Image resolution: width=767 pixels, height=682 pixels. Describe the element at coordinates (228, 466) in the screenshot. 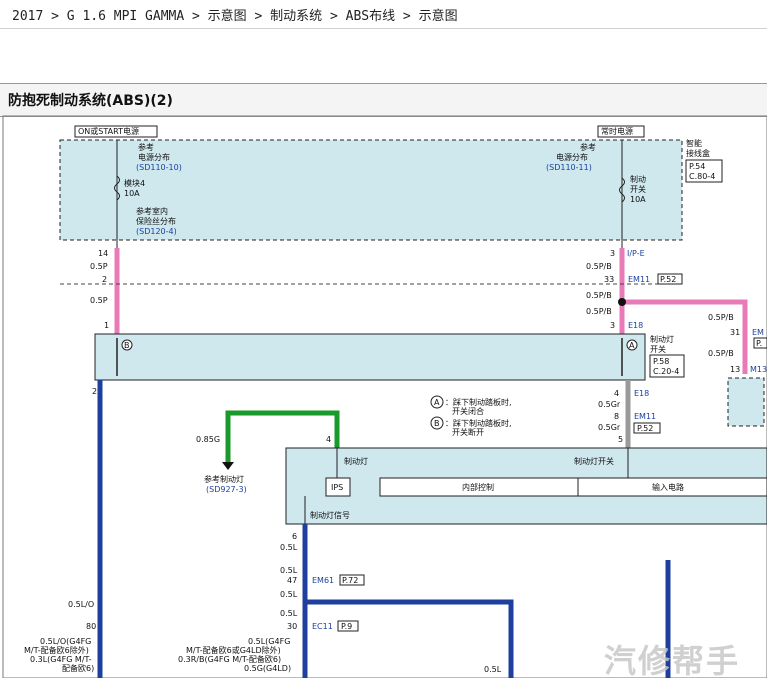

I see `ref-brake-lamp-arrow` at that location.